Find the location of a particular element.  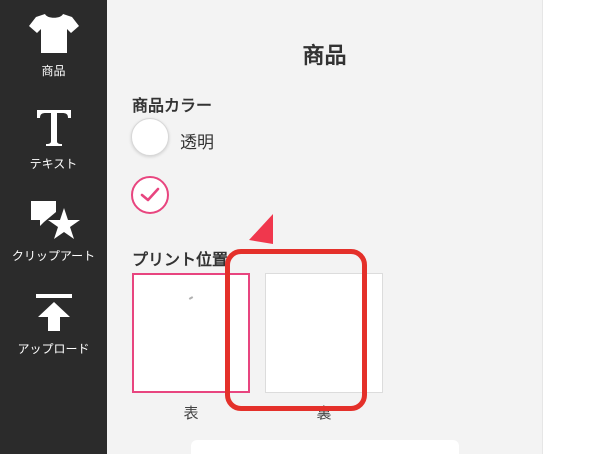

color-swatch-clear is located at coordinates (150, 137).